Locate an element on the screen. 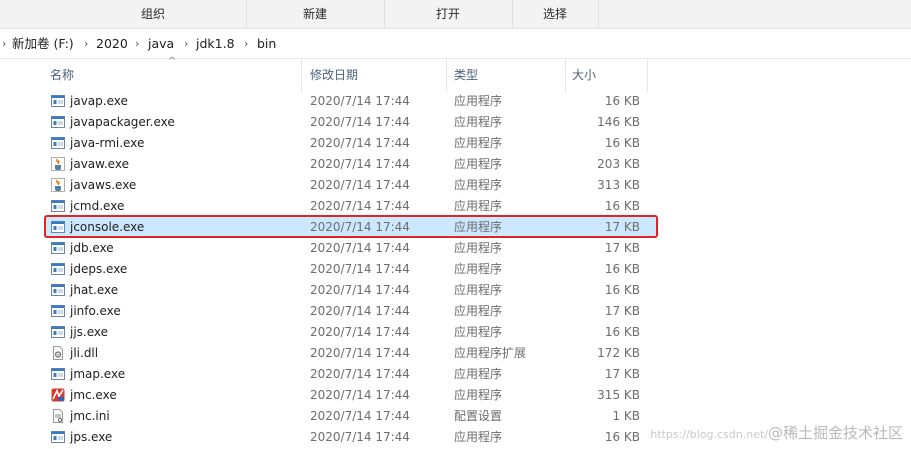  file-name: javaw.exe is located at coordinates (99, 164).